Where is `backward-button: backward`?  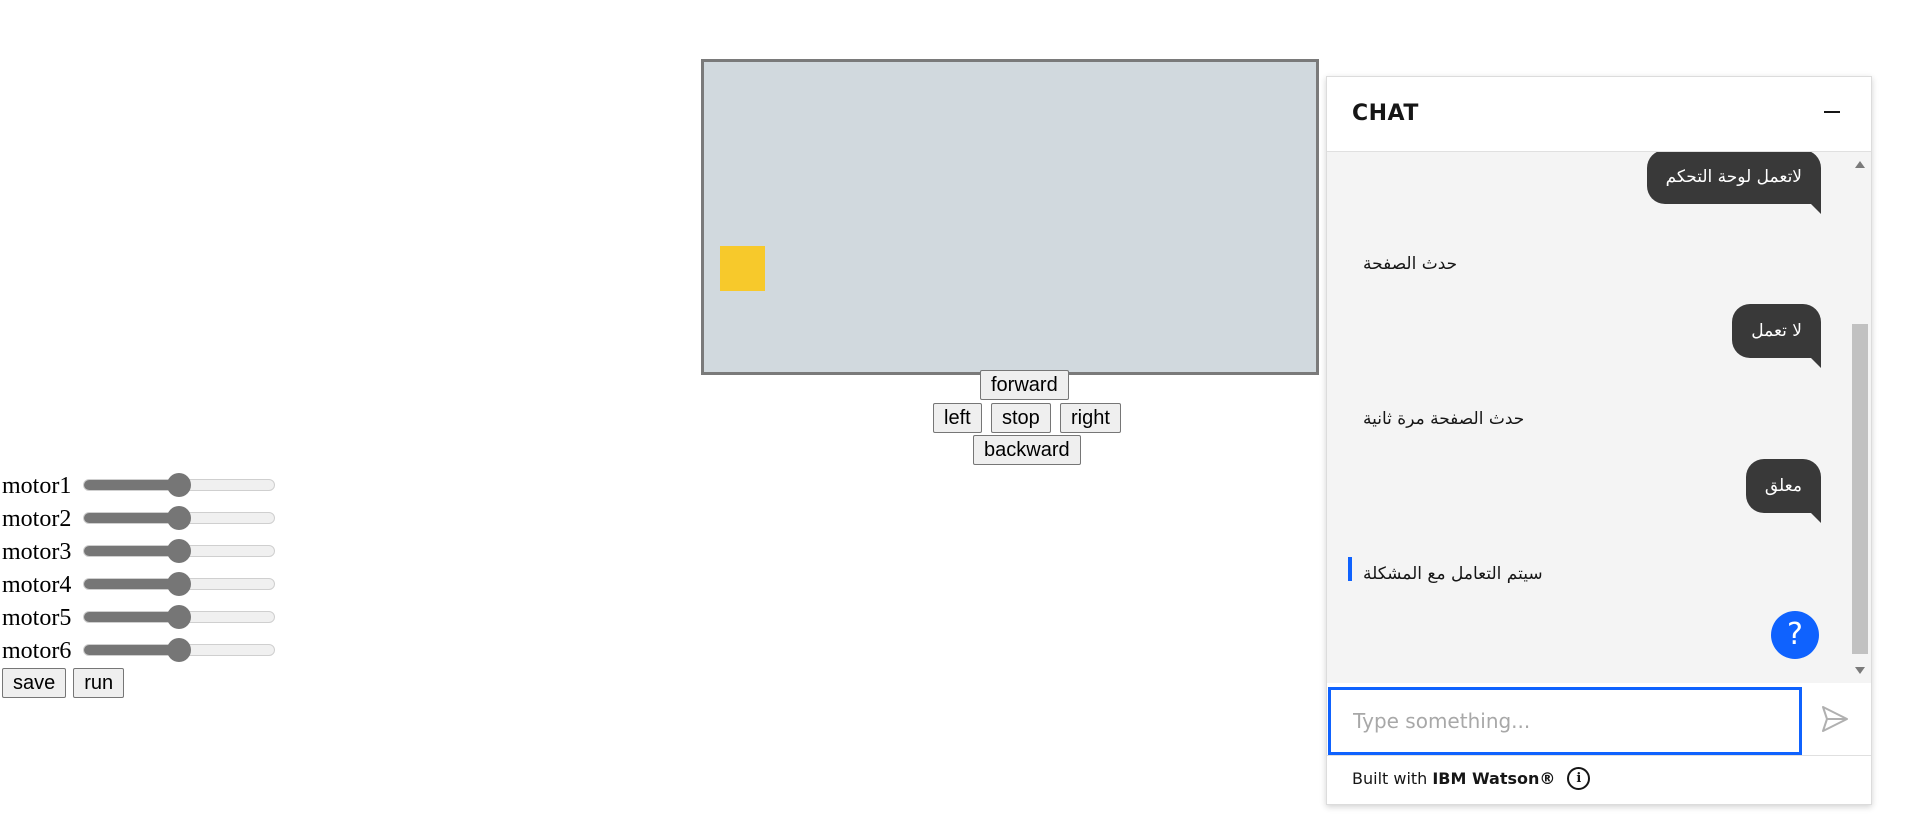 backward-button: backward is located at coordinates (1027, 450).